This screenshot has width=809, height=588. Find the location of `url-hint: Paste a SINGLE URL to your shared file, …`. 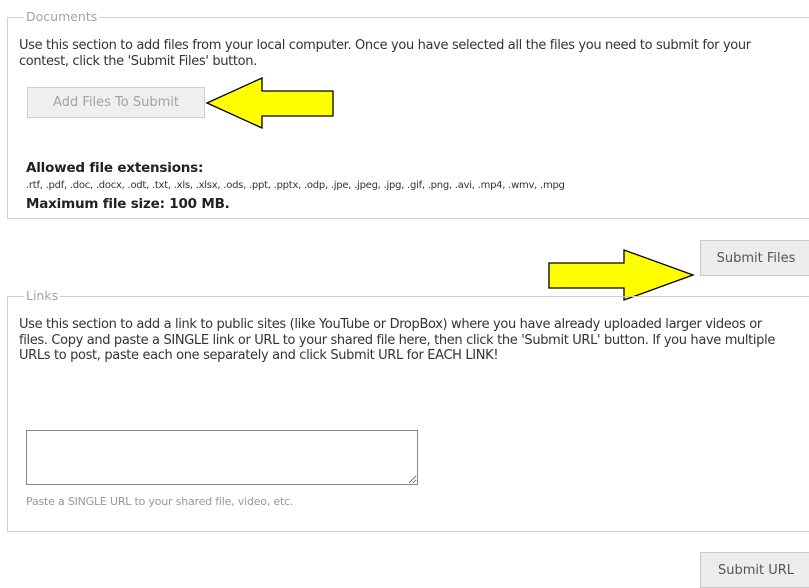

url-hint: Paste a SINGLE URL to your shared file, … is located at coordinates (160, 501).